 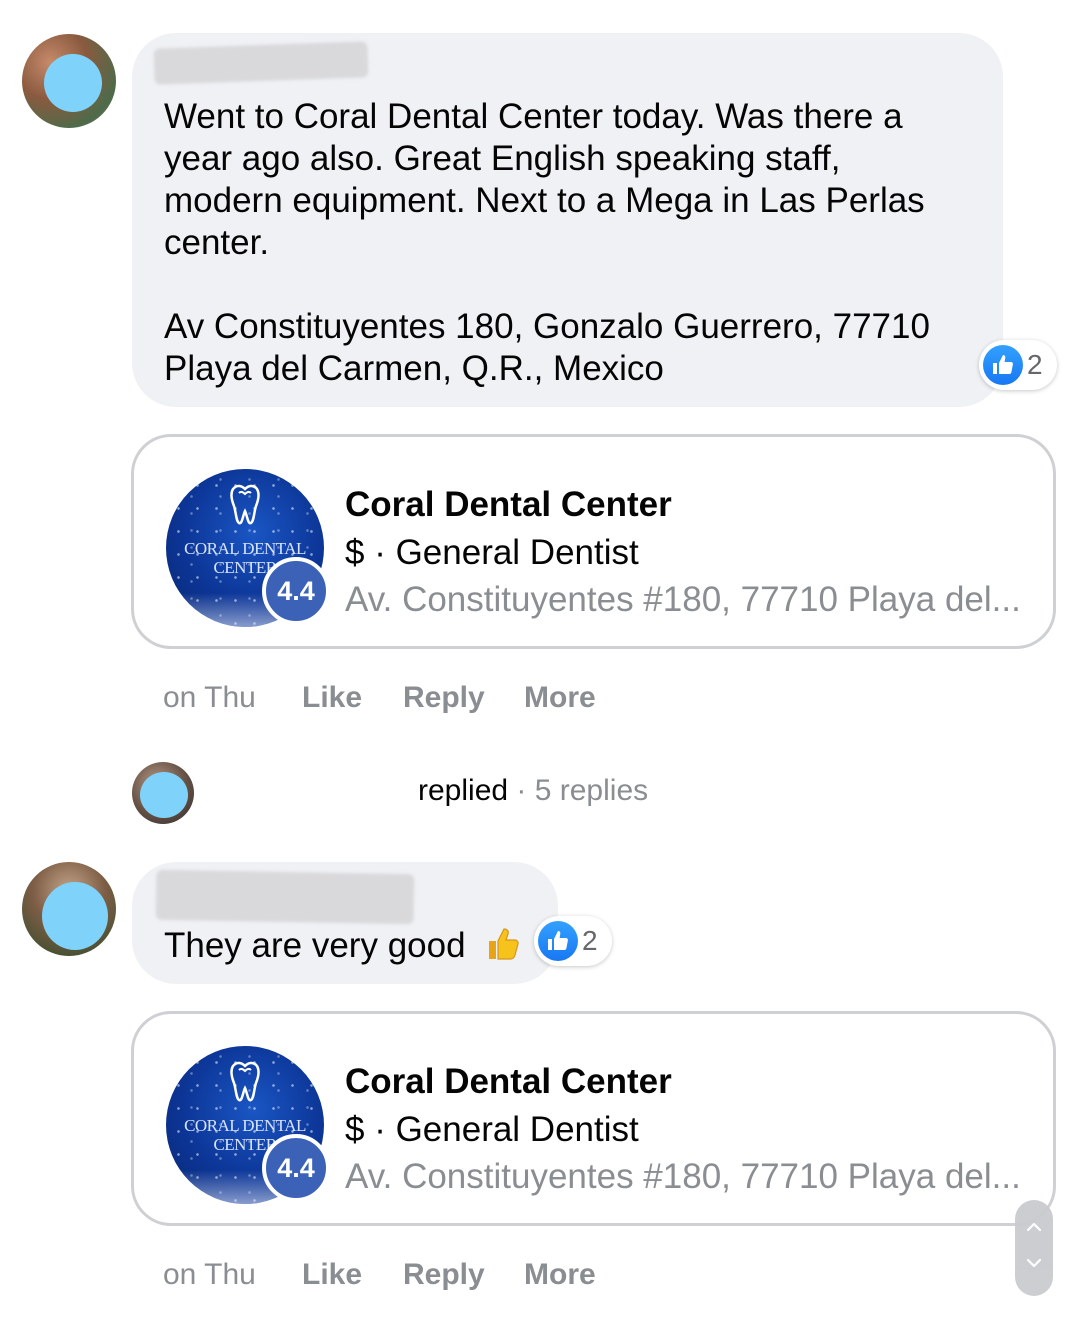 I want to click on reply-avatar, so click(x=163, y=793).